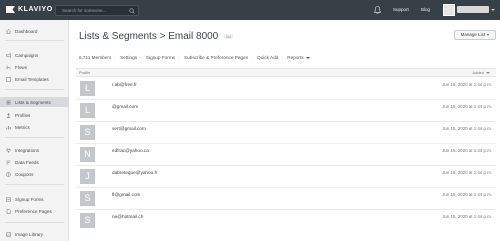 This screenshot has height=241, width=500. What do you see at coordinates (449, 10) in the screenshot?
I see `account-avatar` at bounding box center [449, 10].